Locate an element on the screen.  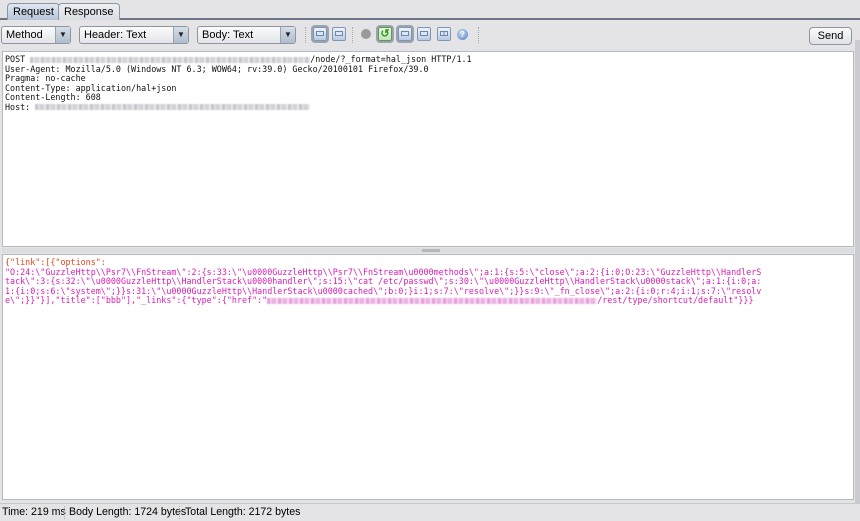
send-button: Send is located at coordinates (830, 36).